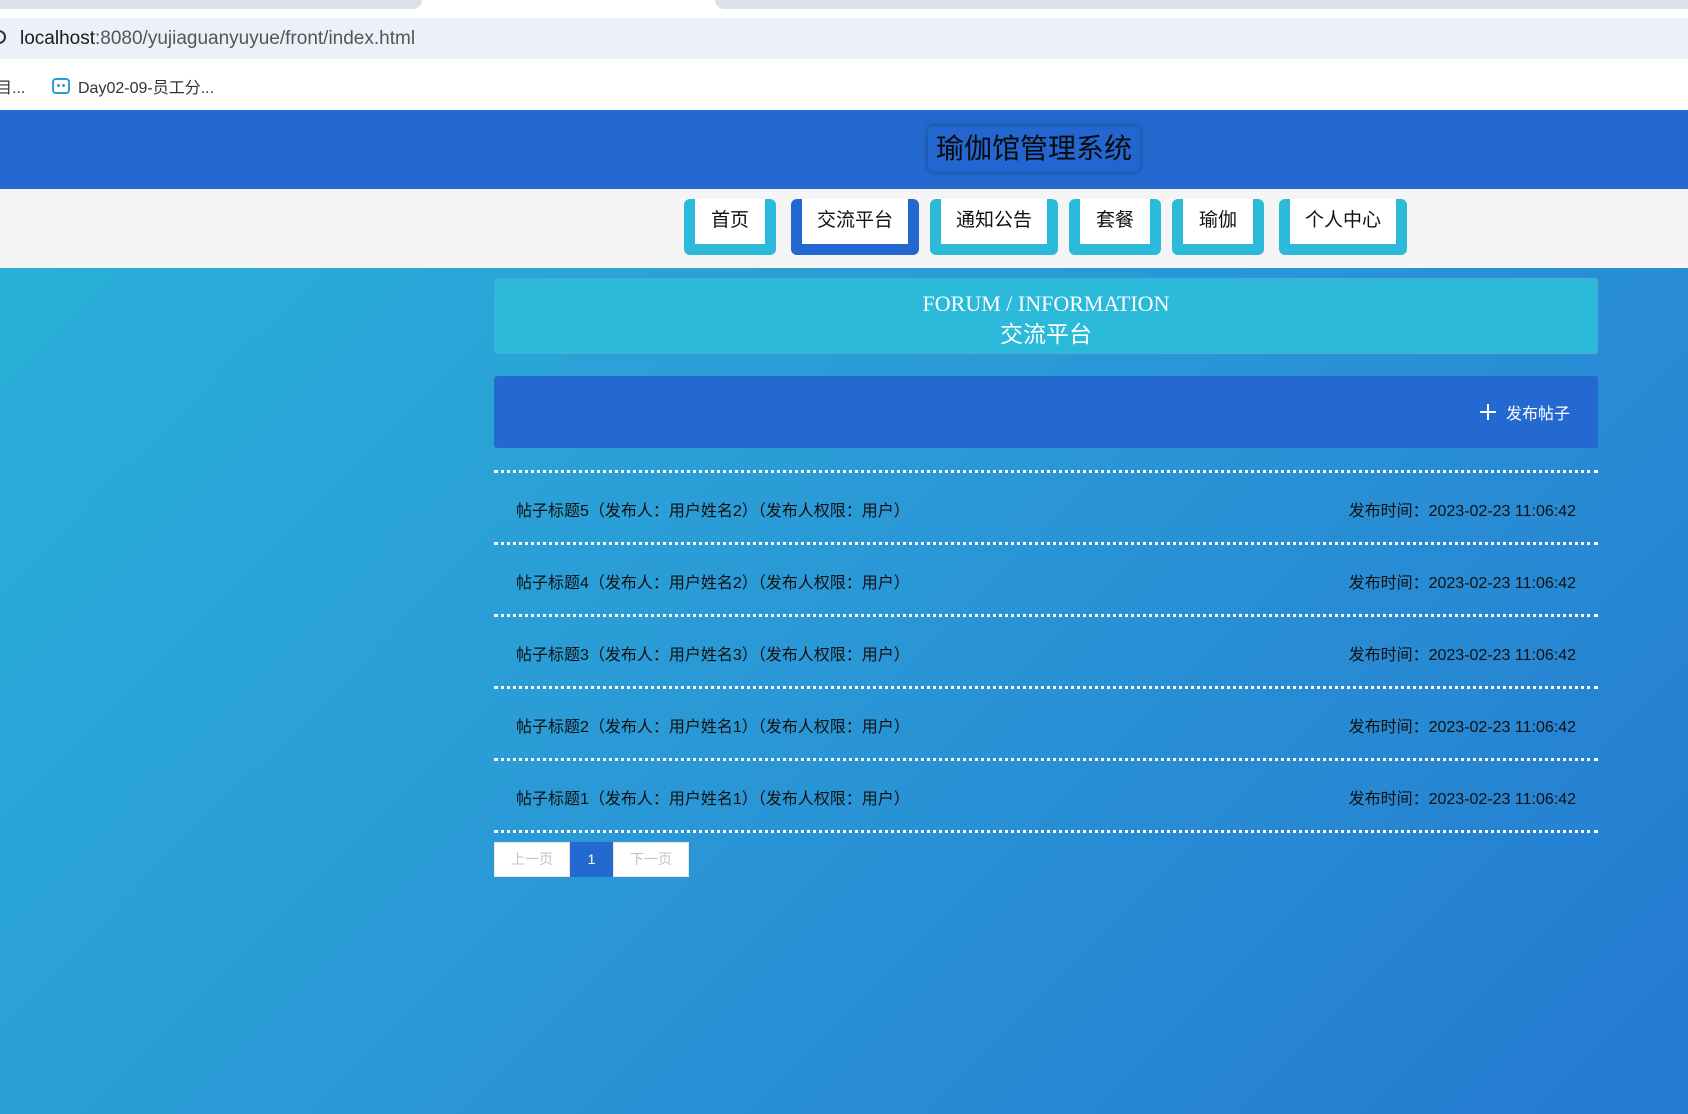 This screenshot has width=1688, height=1114. What do you see at coordinates (255, 38) in the screenshot?
I see `url-path: :8080/yujiaguanyuyue/front/index.html` at bounding box center [255, 38].